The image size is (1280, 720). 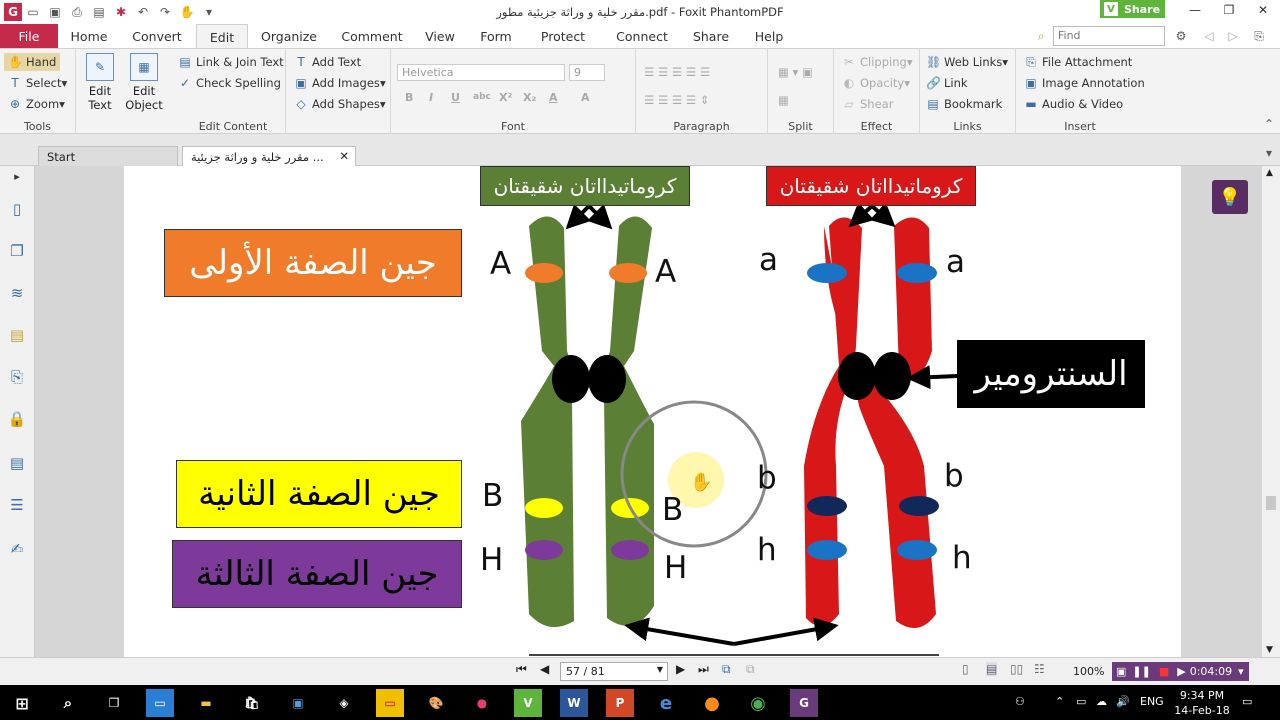 I want to click on recording-widget: ▣ ❚❚ ■ ▶ 0:04:09 ▾, so click(x=1180, y=671).